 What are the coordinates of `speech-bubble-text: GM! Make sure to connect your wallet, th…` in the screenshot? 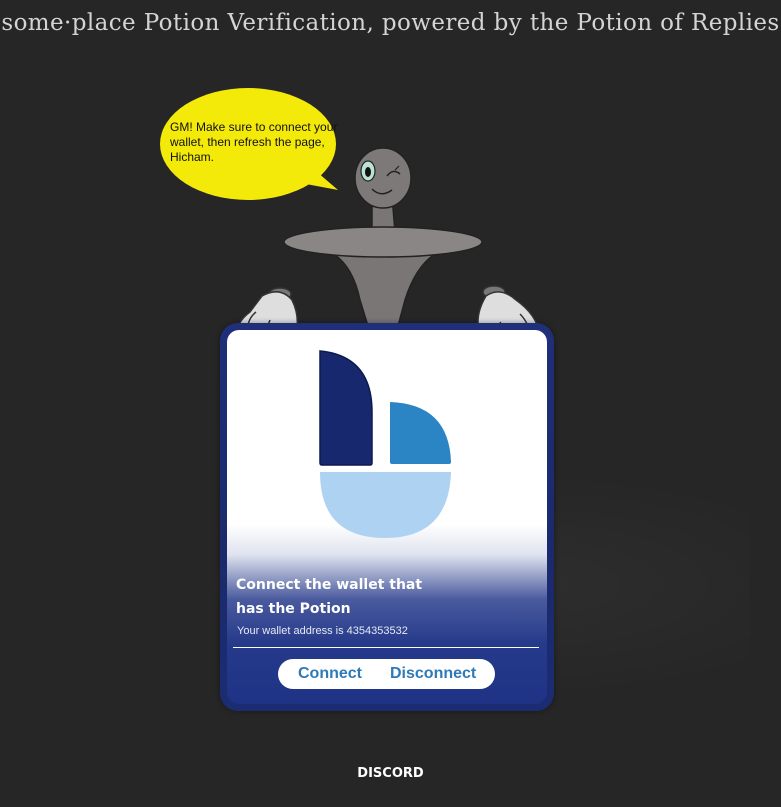 It's located at (254, 142).